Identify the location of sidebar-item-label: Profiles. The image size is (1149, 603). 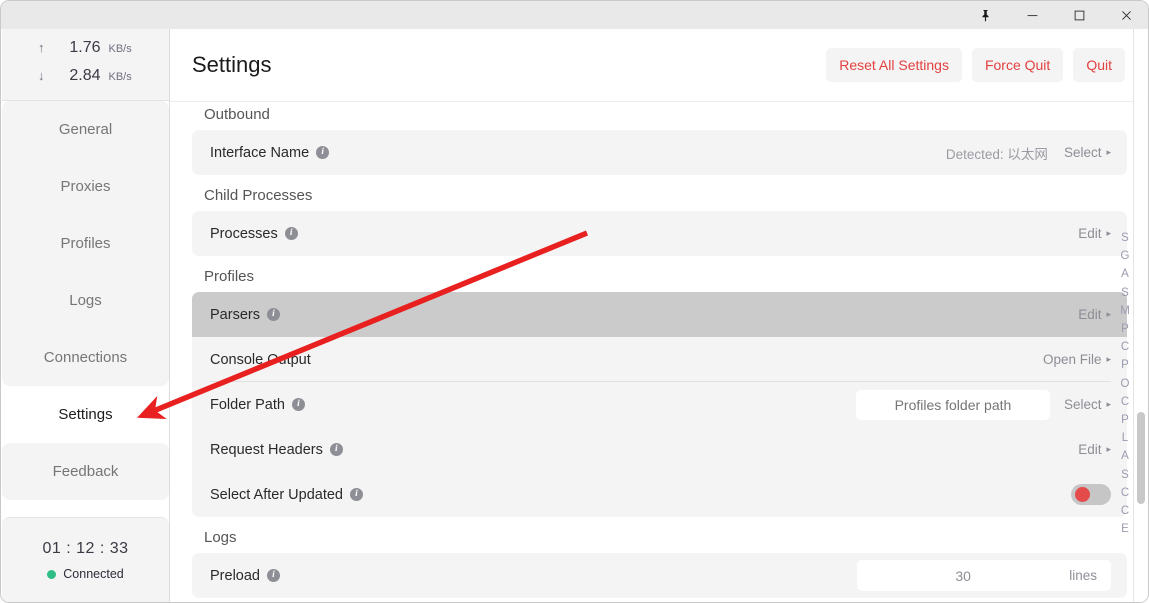
(85, 243).